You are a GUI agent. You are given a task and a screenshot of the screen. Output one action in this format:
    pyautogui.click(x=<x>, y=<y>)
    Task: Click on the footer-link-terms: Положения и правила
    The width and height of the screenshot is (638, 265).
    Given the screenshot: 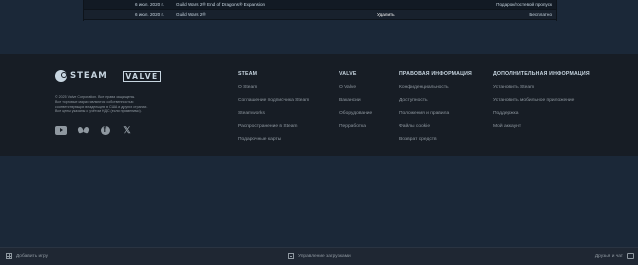 What is the action you would take?
    pyautogui.click(x=435, y=117)
    